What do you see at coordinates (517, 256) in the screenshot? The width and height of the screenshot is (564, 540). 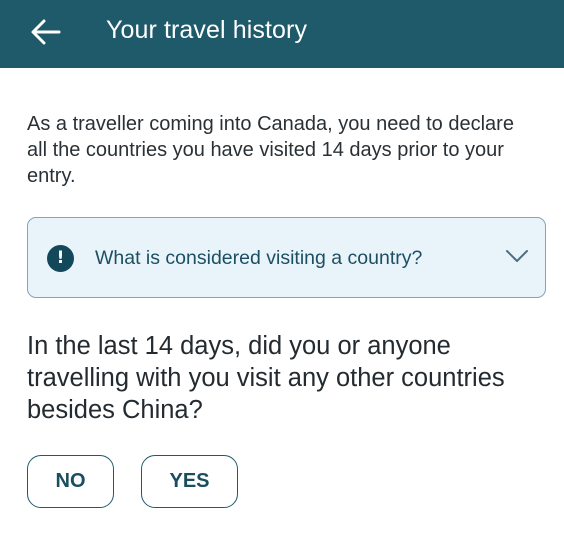 I see `chevron-down-icon` at bounding box center [517, 256].